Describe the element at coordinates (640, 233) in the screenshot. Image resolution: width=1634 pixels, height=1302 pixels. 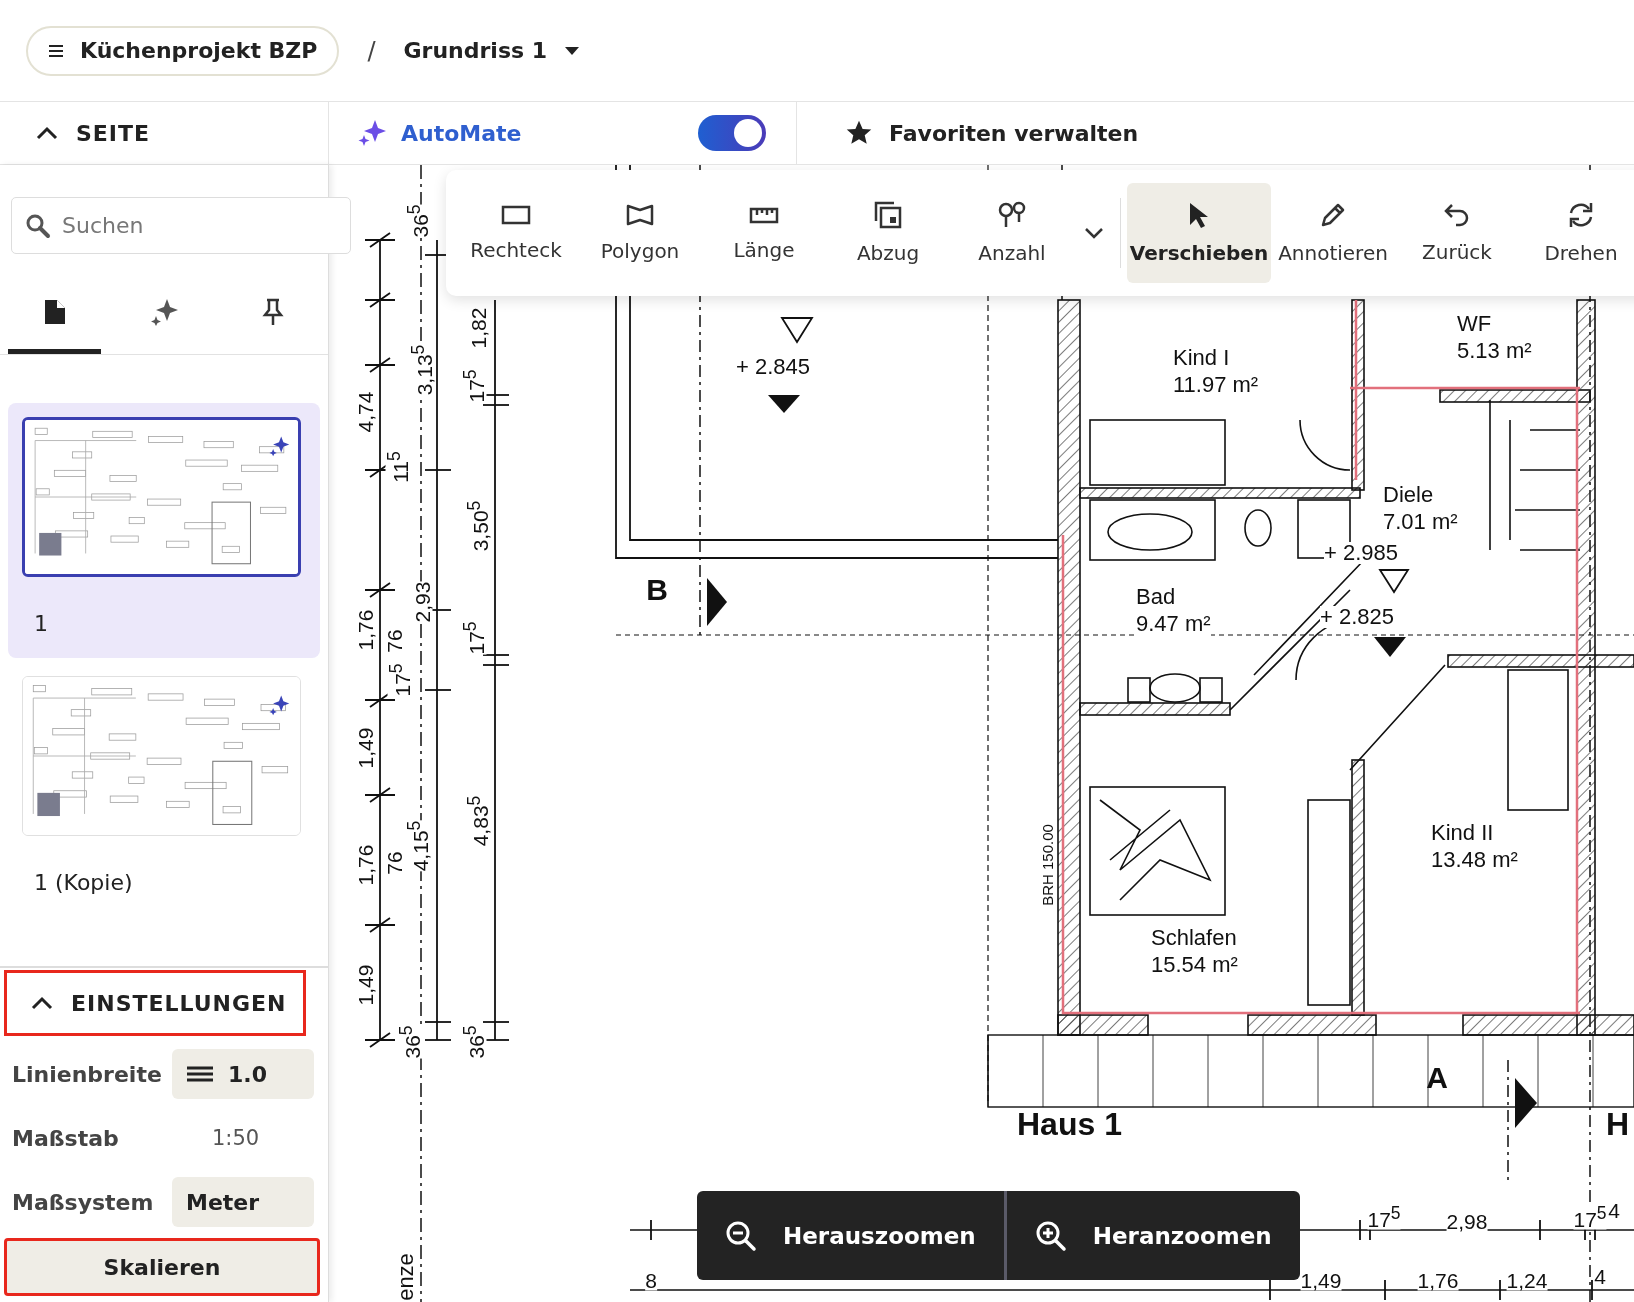
I see `tool-button: Polygon` at that location.